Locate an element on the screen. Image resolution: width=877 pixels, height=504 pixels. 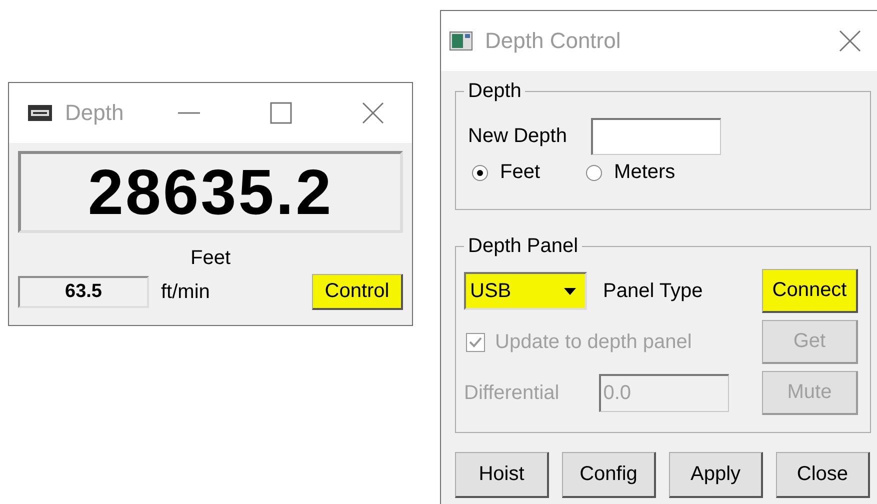
unit-label: Feet is located at coordinates (210, 258).